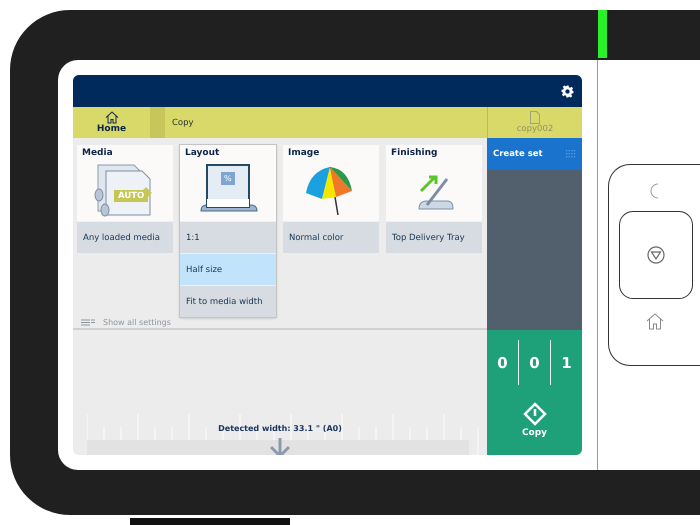 This screenshot has width=700, height=525. What do you see at coordinates (183, 123) in the screenshot?
I see `breadcrumb-label: Copy` at bounding box center [183, 123].